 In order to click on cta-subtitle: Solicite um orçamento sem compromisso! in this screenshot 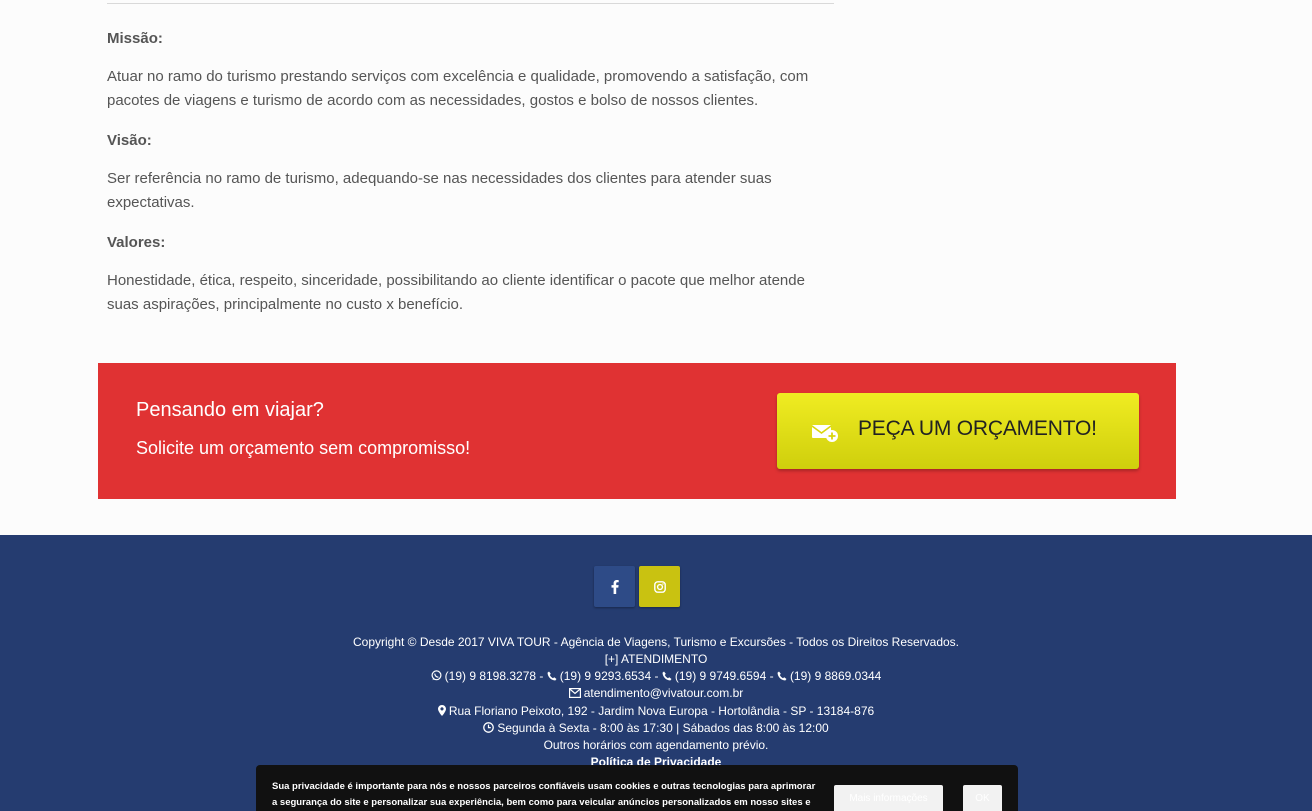, I will do `click(303, 448)`.